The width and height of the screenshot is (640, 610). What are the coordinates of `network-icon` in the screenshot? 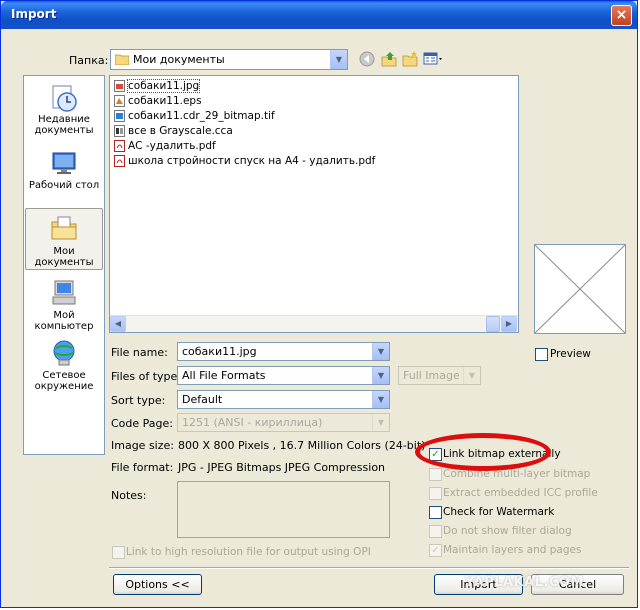 It's located at (64, 353).